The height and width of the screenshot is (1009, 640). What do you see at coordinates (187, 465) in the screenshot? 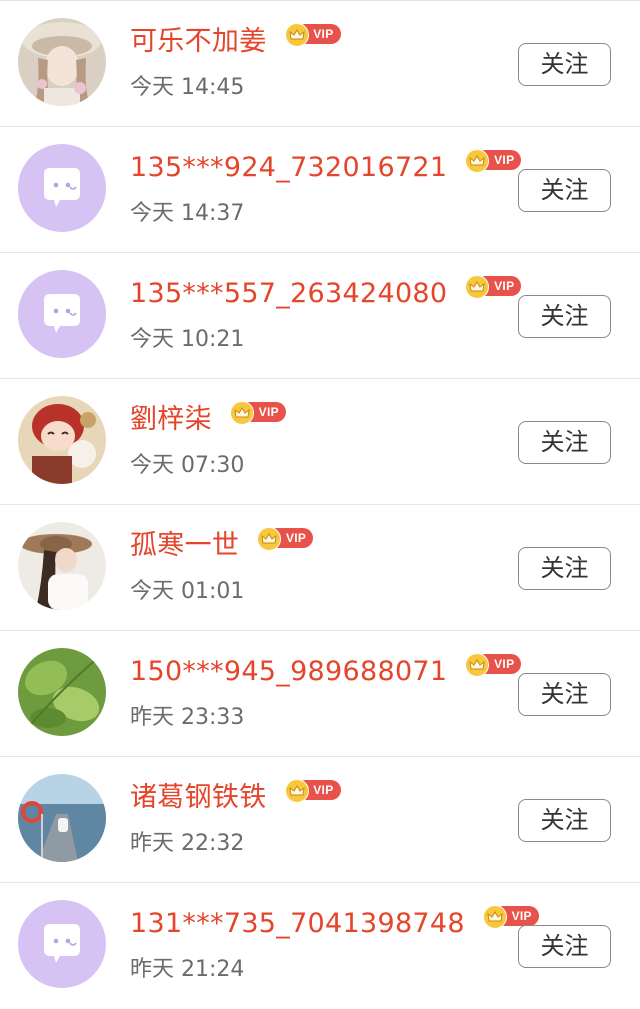
I see `timestamp: 今天 07:30` at bounding box center [187, 465].